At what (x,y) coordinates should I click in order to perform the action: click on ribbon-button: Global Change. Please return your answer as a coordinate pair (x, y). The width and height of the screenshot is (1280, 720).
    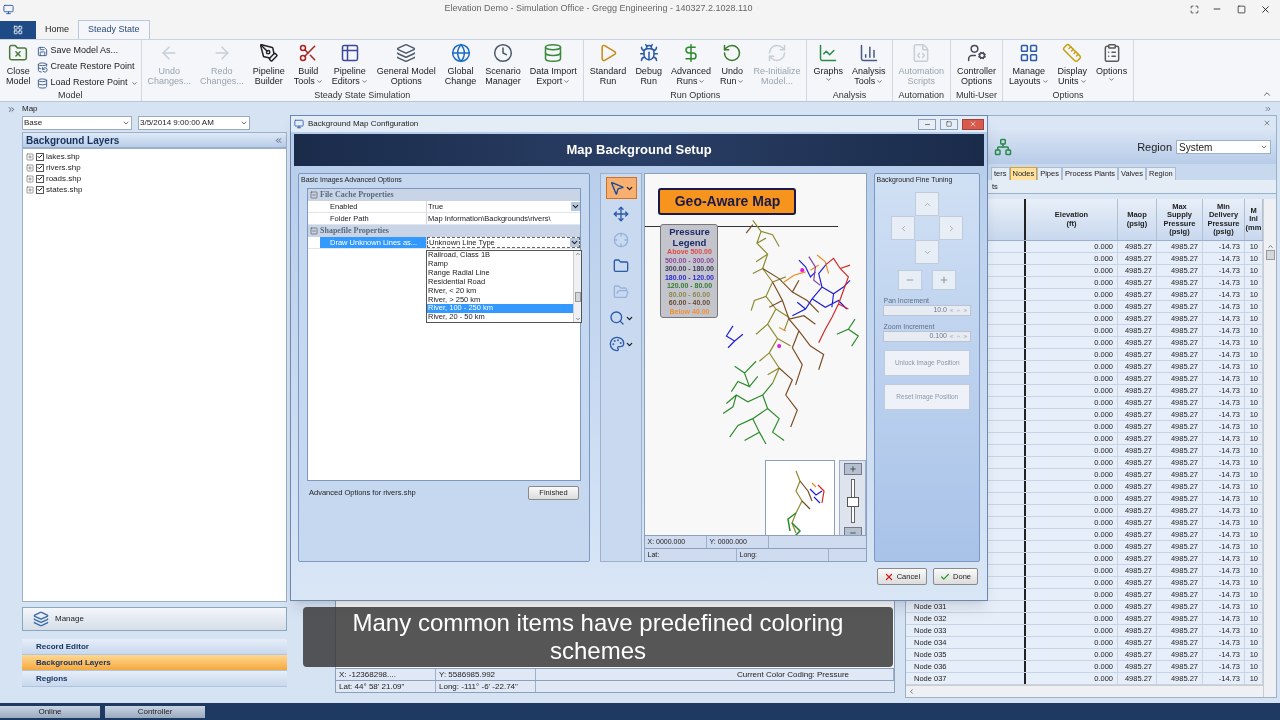
    Looking at the image, I should click on (460, 66).